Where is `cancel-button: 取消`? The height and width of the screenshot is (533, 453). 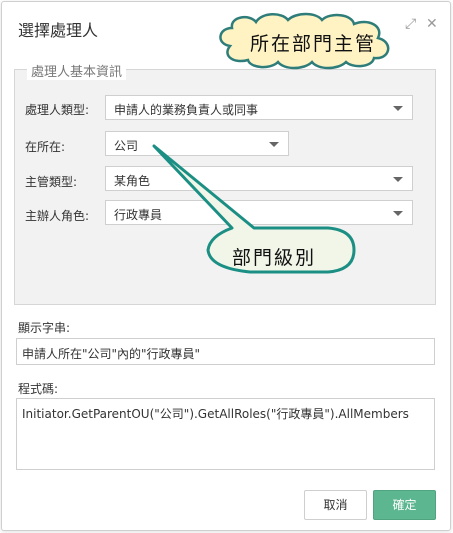
cancel-button: 取消 is located at coordinates (335, 505).